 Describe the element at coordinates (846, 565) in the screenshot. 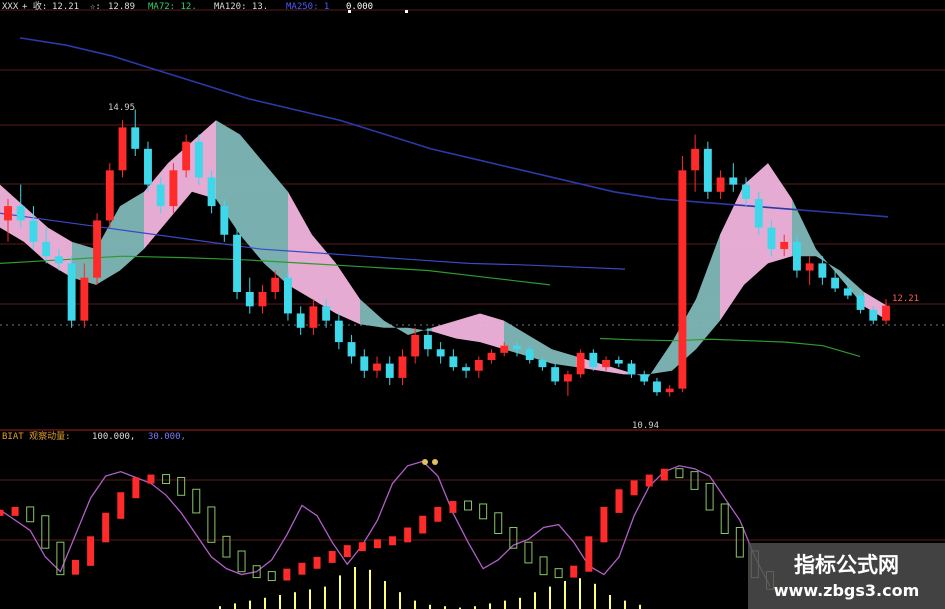

I see `watermark-title: 指标公式网` at that location.